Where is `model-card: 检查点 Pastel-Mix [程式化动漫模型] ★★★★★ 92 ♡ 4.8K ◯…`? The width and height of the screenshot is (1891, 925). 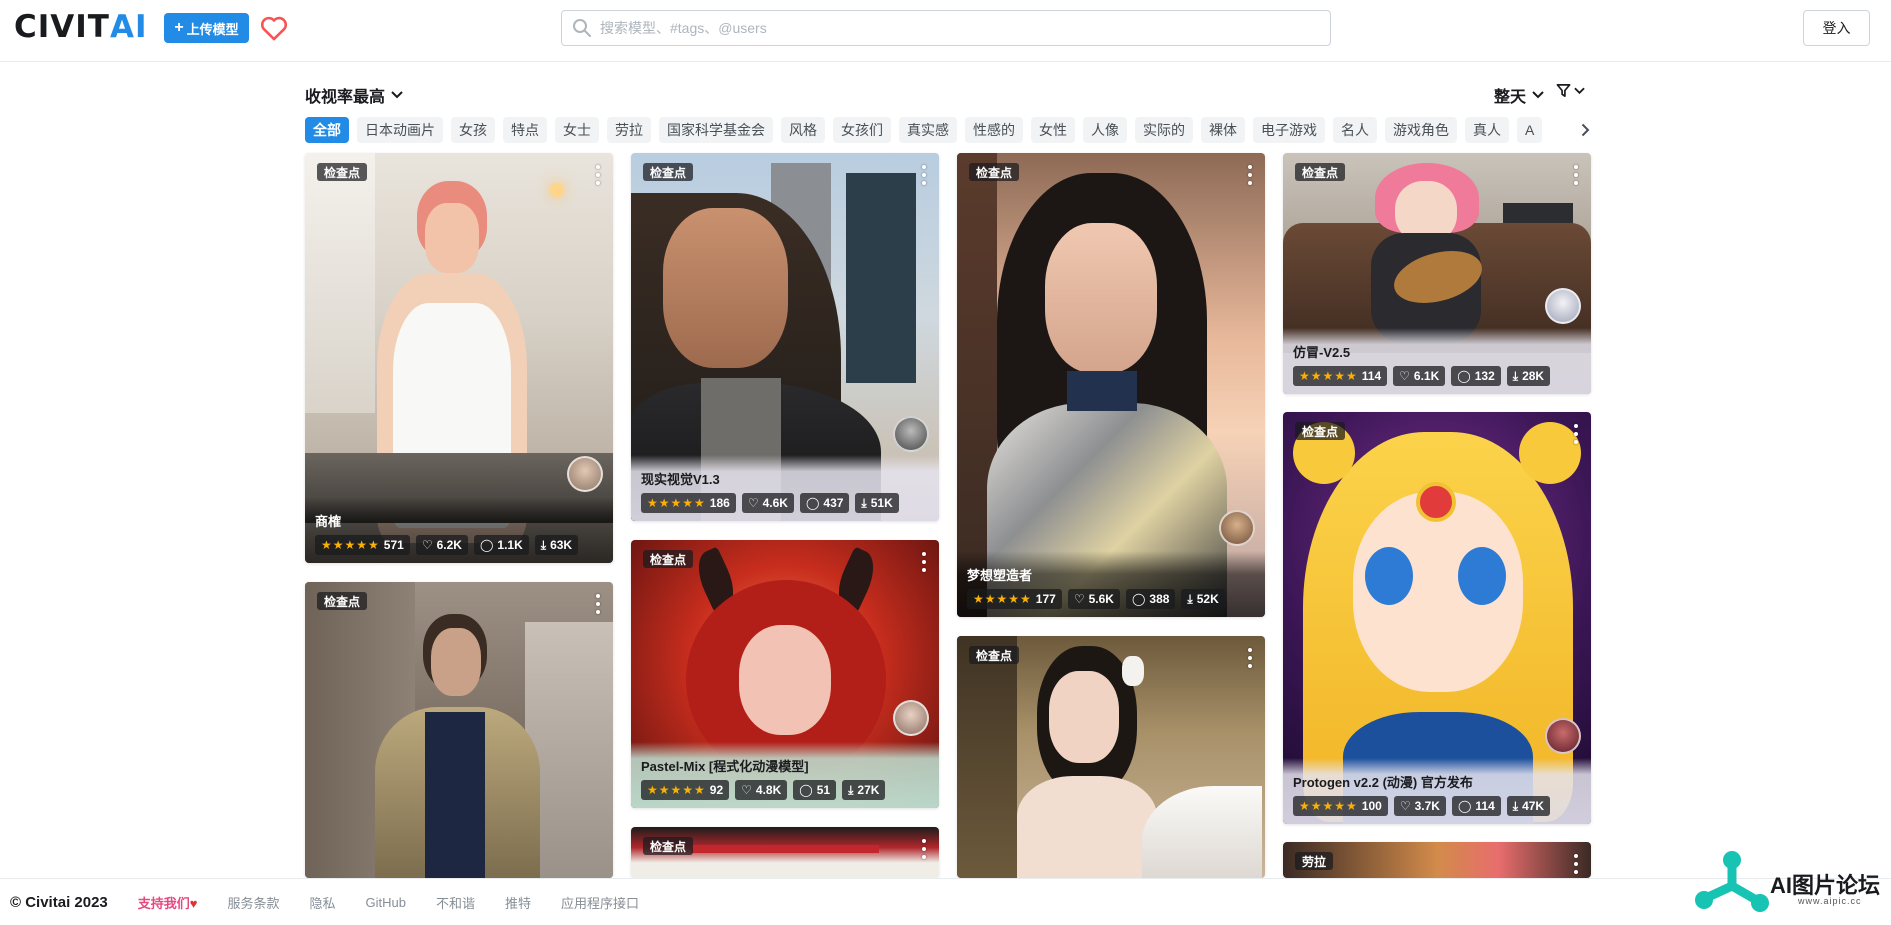
model-card: 检查点 Pastel-Mix [程式化动漫模型] ★★★★★ 92 ♡ 4.8K ◯… is located at coordinates (785, 674).